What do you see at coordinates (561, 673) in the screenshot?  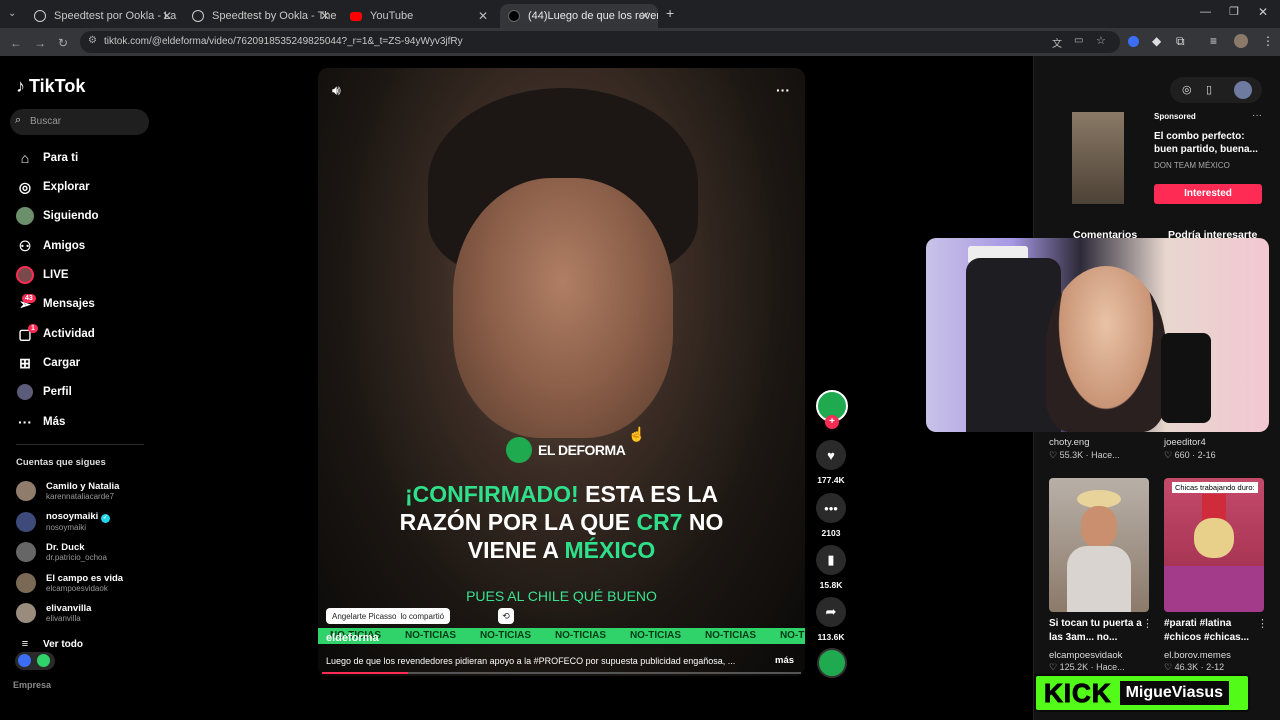 I see `video-progress-bar` at bounding box center [561, 673].